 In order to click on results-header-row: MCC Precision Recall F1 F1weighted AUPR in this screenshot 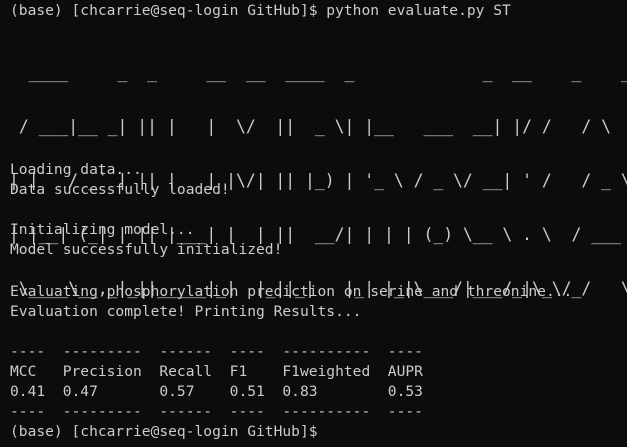, I will do `click(216, 371)`.